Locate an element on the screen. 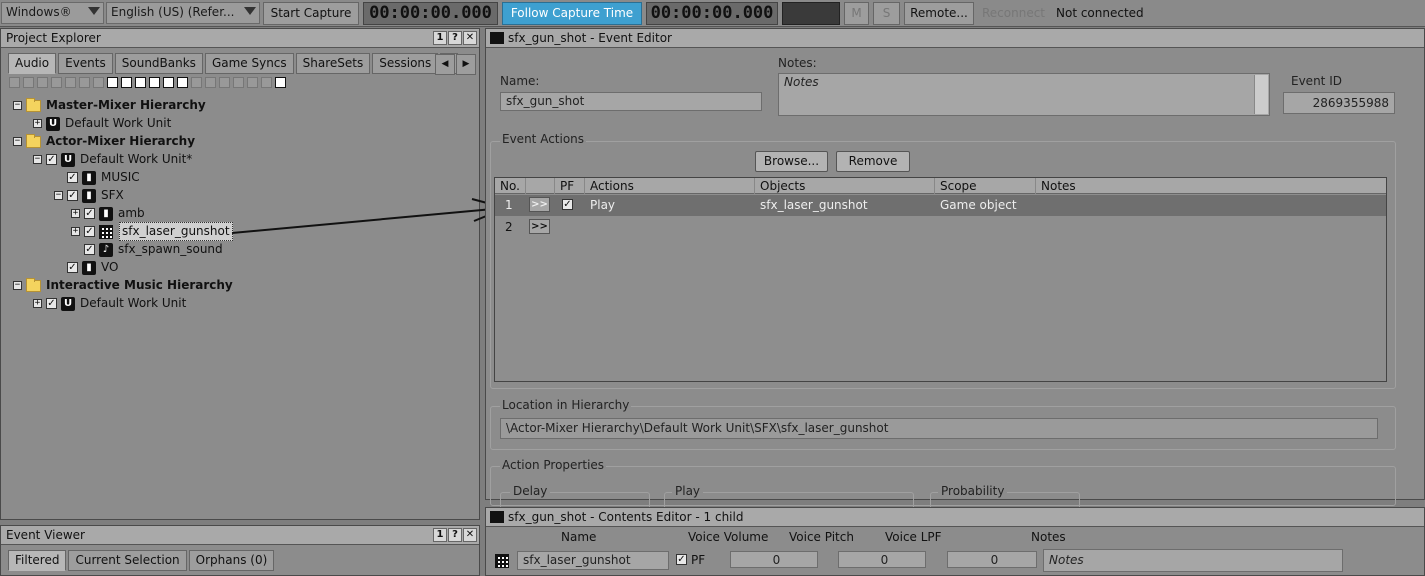 The image size is (1425, 576). tree-item: + ✓ U Default Work Unit is located at coordinates (109, 303).